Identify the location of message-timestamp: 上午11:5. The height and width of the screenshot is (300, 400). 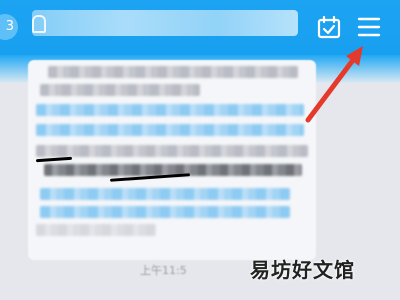
(163, 270).